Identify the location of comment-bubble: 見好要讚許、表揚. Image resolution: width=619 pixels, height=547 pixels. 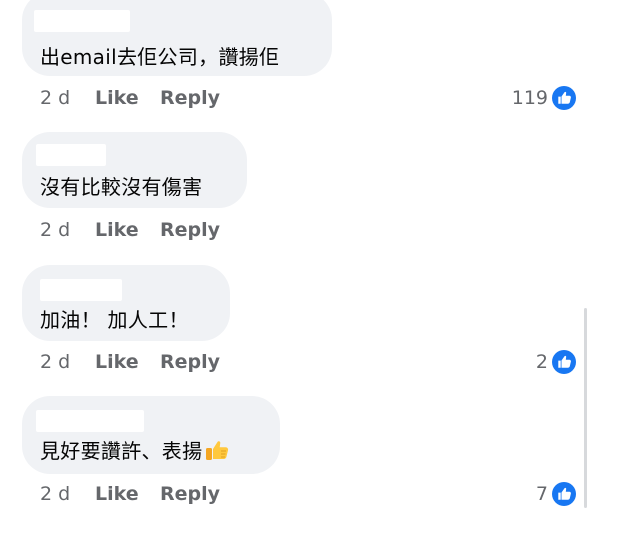
(151, 435).